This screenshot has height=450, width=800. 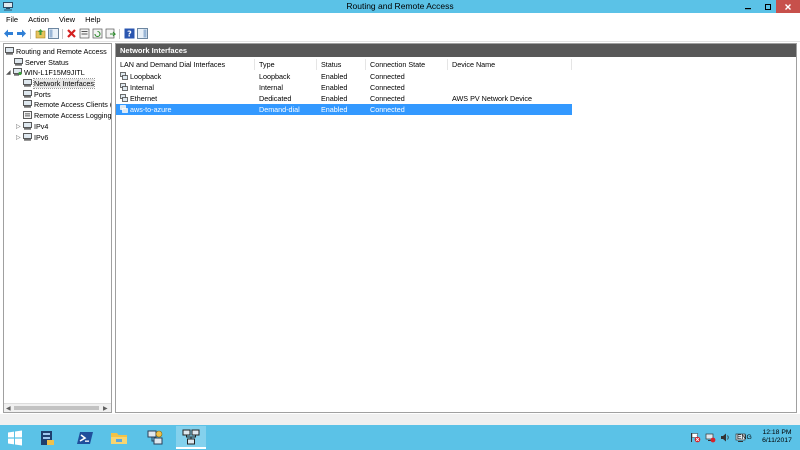 I want to click on volume-icon, so click(x=725, y=437).